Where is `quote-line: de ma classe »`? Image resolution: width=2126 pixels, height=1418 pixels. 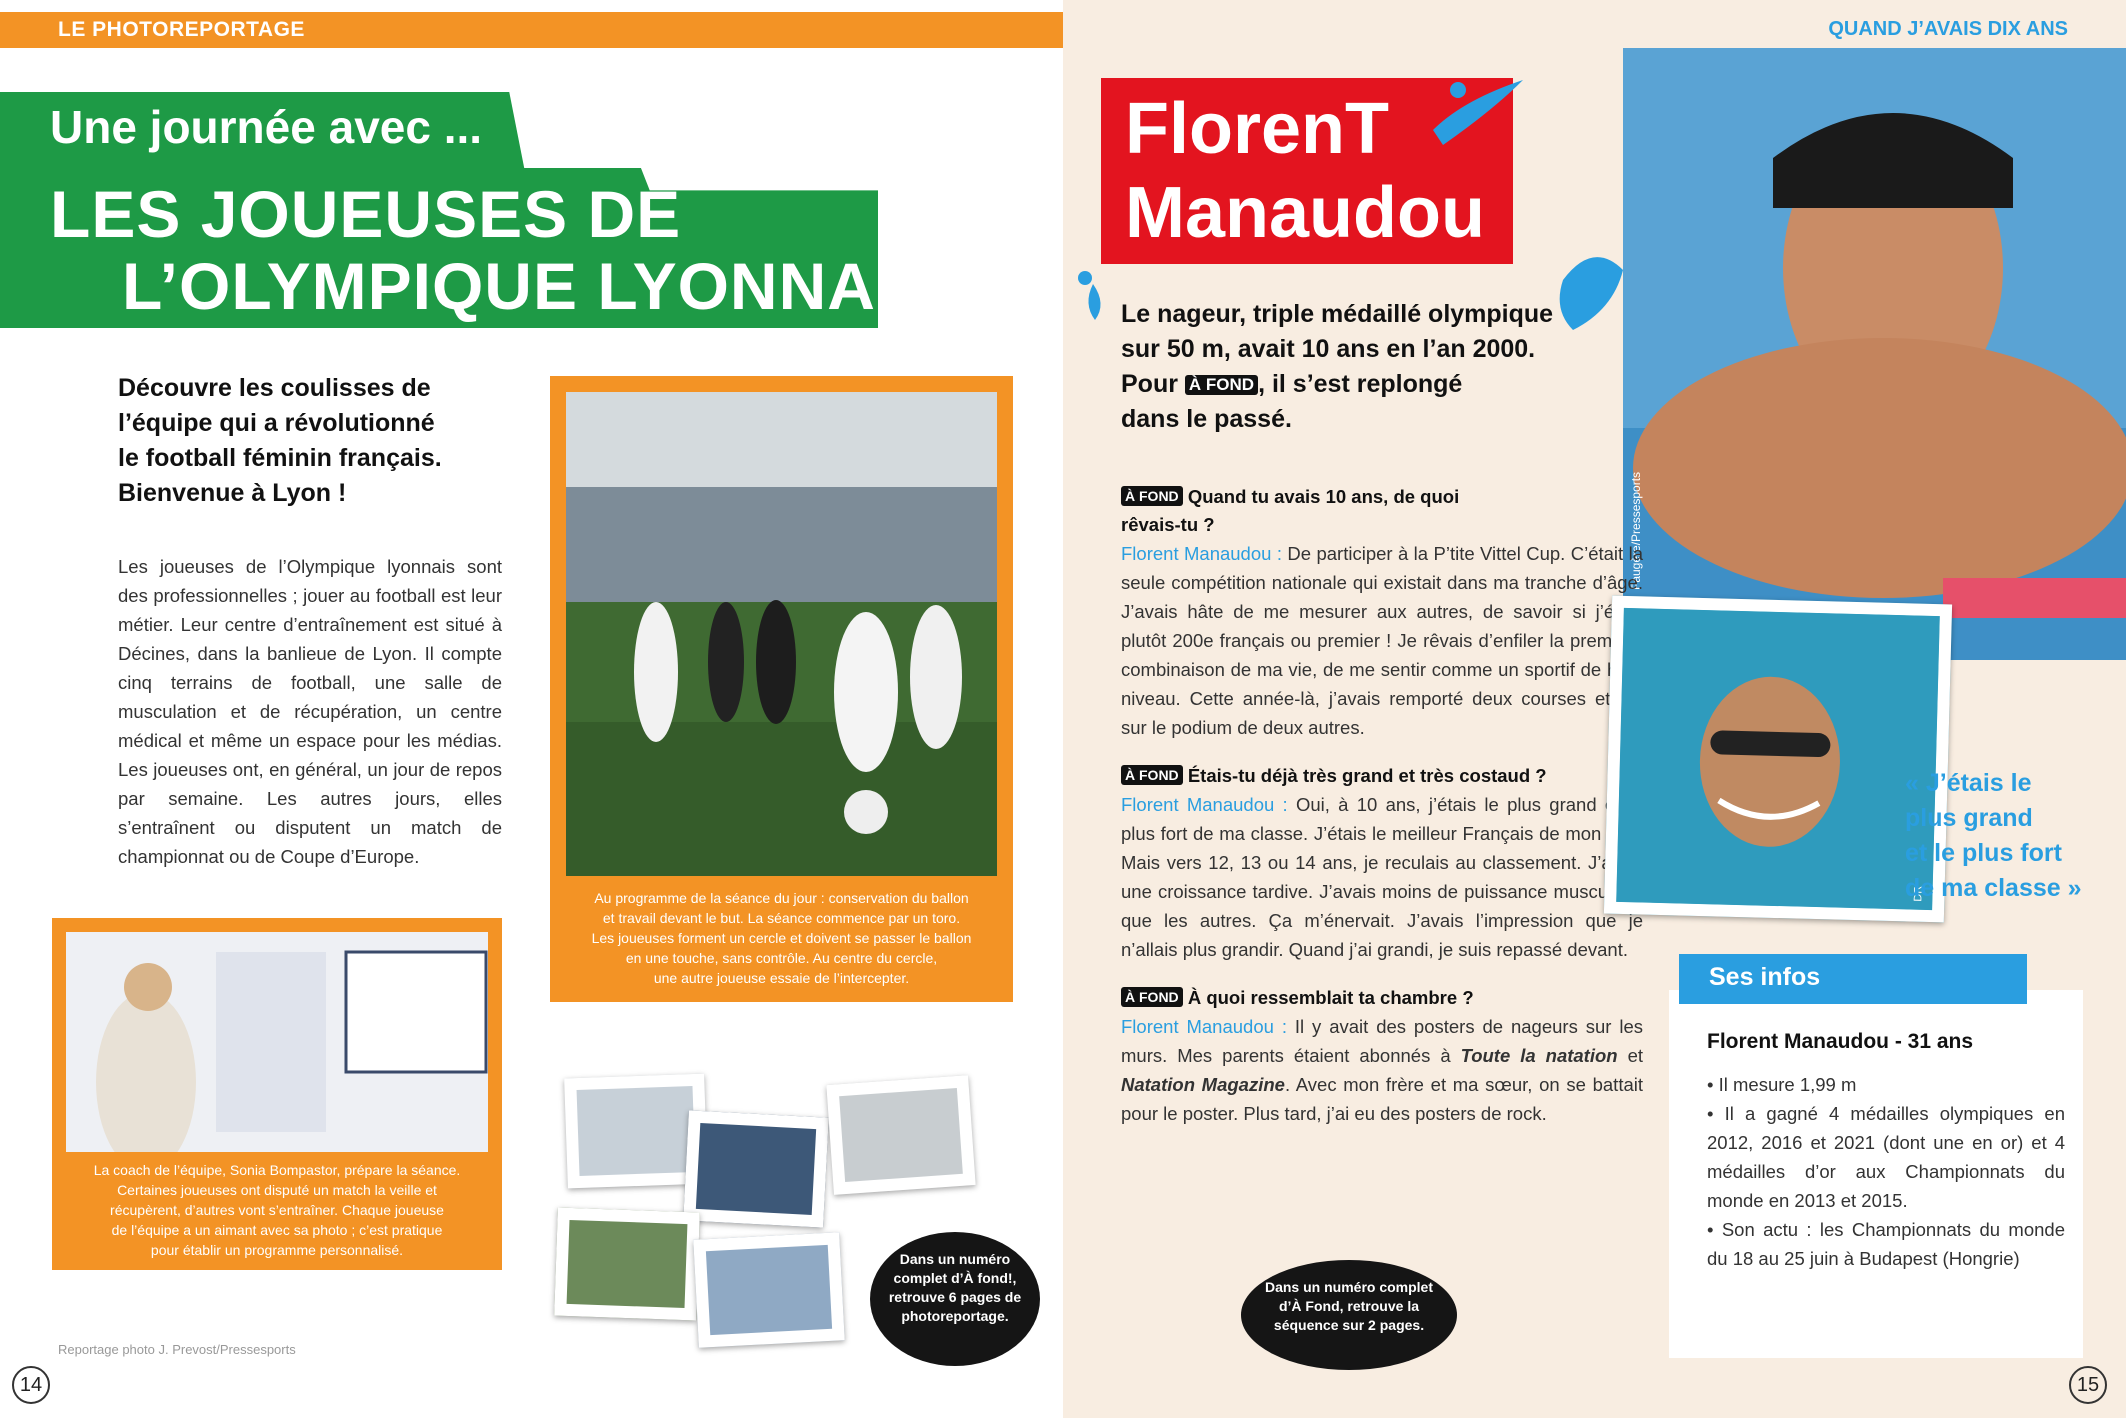 quote-line: de ma classe » is located at coordinates (1993, 888).